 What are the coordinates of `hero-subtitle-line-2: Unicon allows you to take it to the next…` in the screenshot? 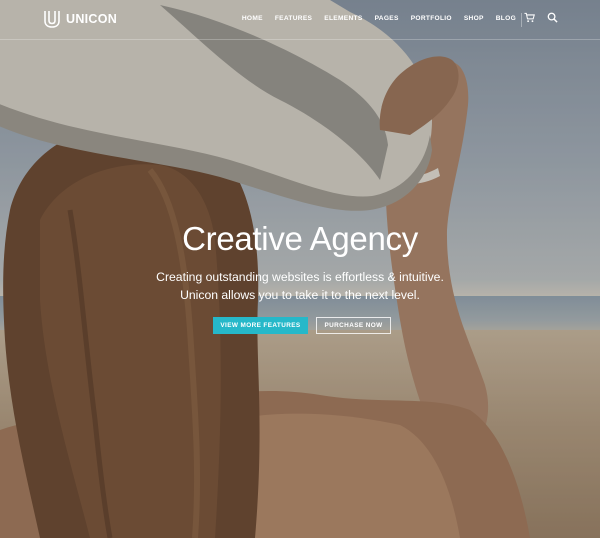 It's located at (300, 295).